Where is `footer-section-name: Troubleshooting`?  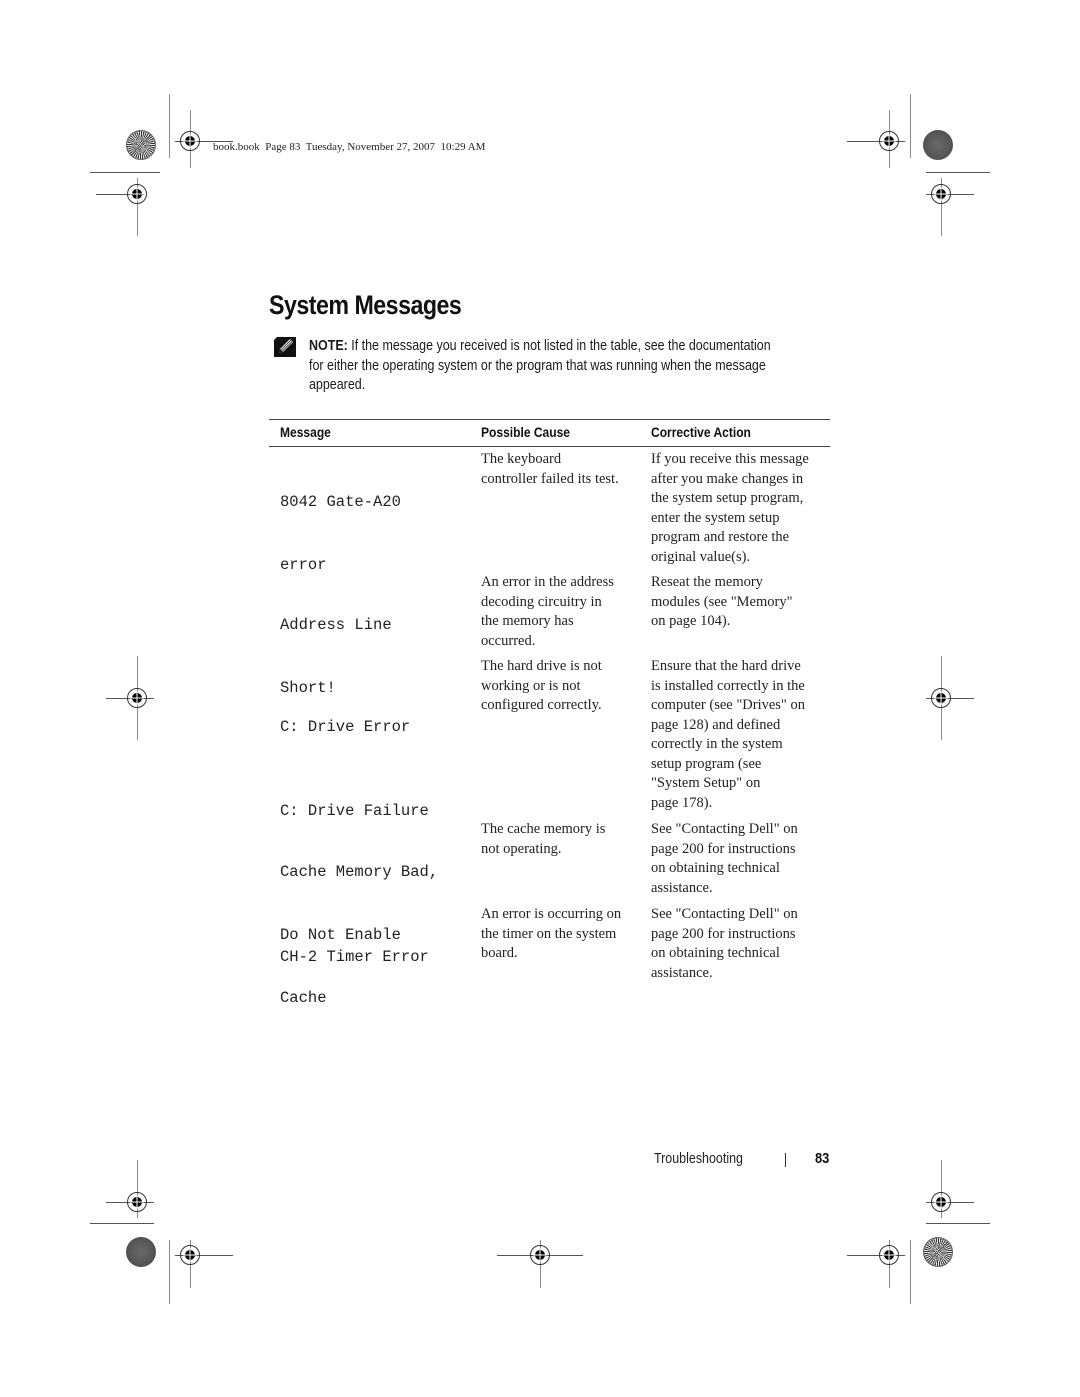 footer-section-name: Troubleshooting is located at coordinates (698, 1159).